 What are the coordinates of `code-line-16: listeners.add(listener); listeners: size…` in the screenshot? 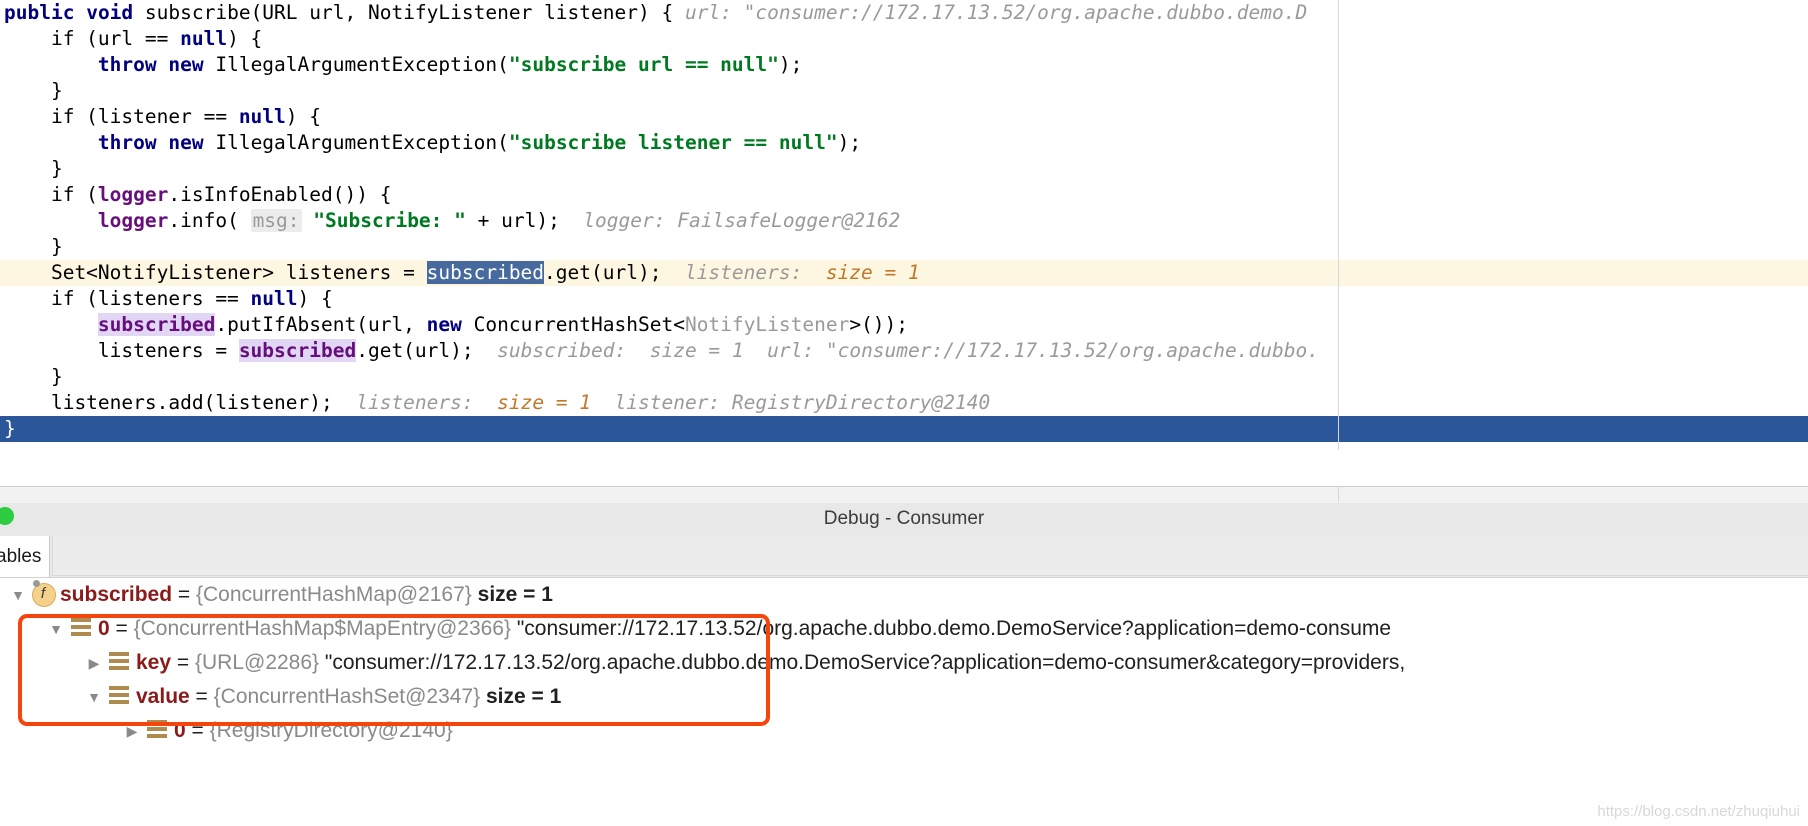 It's located at (904, 403).